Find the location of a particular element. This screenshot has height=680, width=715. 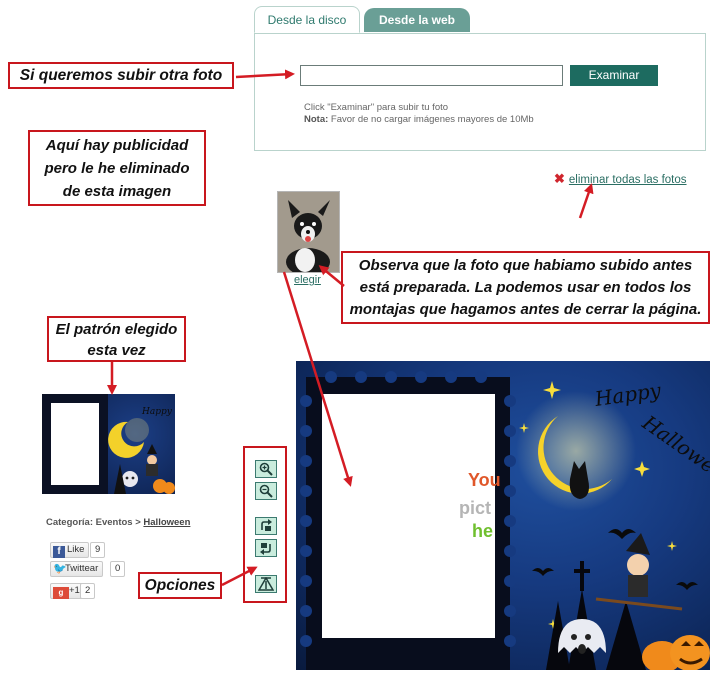

placeholder-text-3: he is located at coordinates (482, 531).